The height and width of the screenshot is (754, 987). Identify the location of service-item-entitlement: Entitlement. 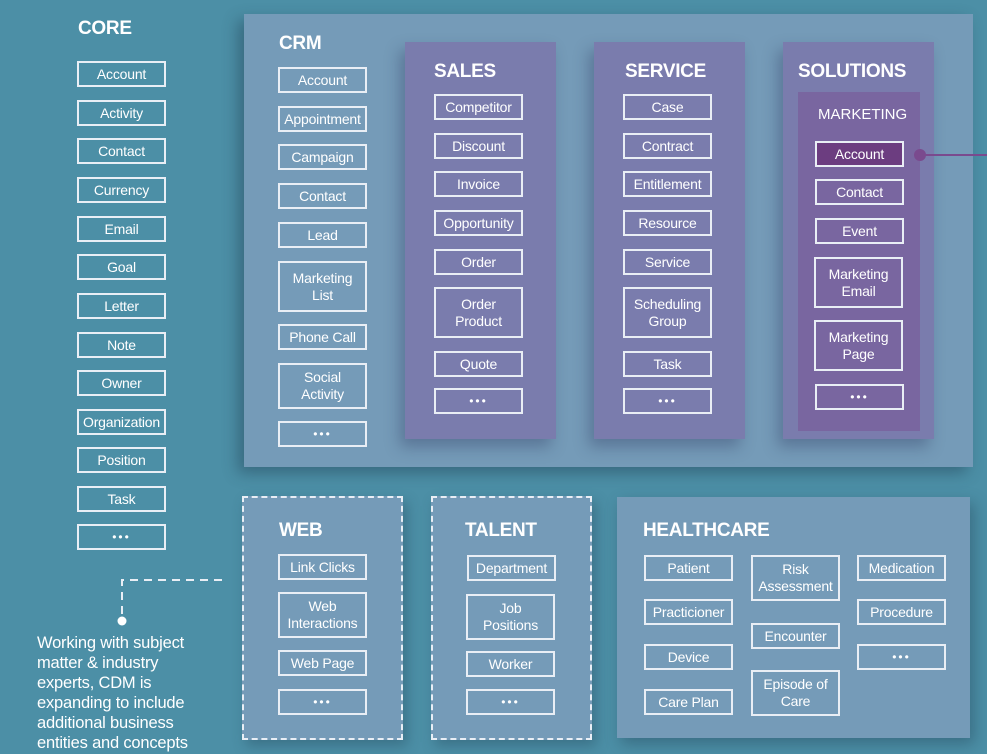
(667, 184).